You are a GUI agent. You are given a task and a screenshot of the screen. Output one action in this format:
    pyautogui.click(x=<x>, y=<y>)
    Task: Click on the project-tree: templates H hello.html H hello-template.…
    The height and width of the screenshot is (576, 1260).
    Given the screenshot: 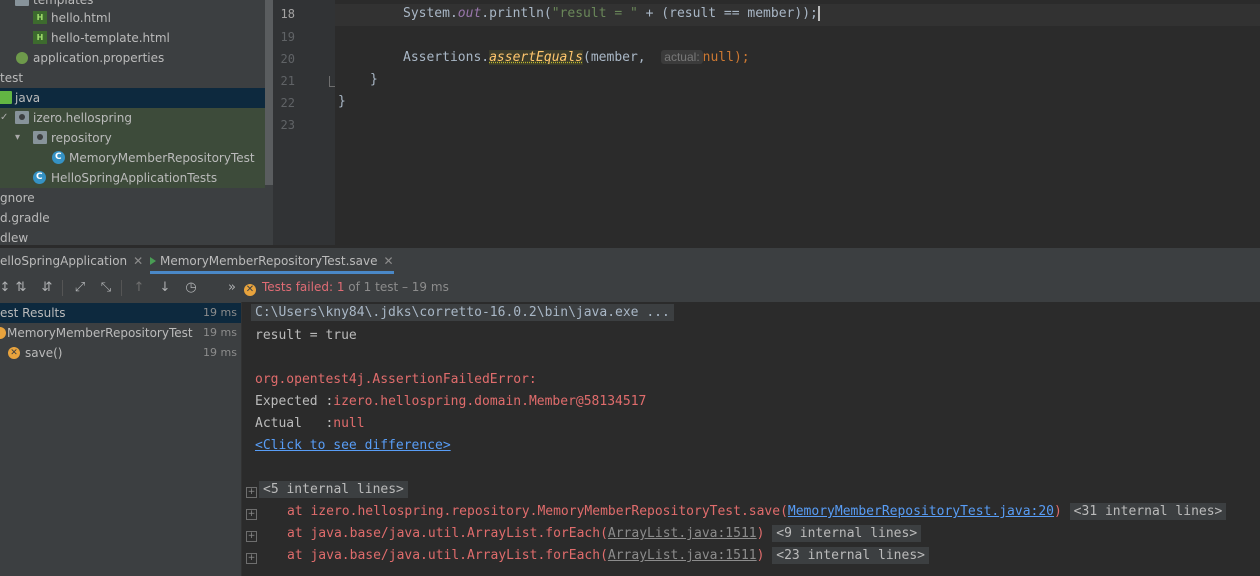 What is the action you would take?
    pyautogui.click(x=136, y=122)
    